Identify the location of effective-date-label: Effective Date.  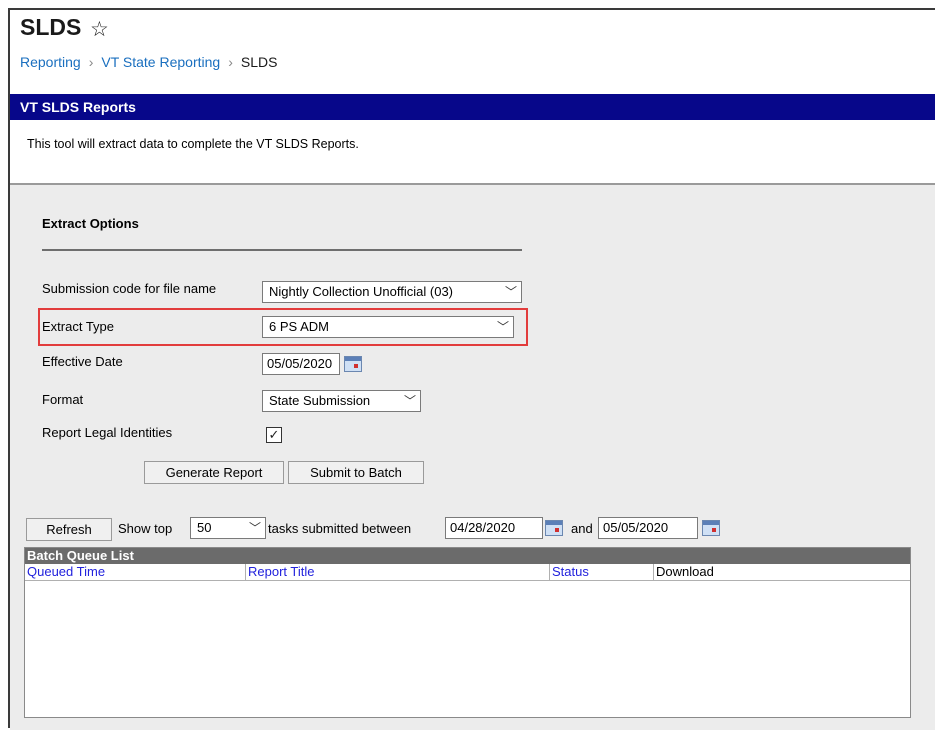
(82, 361).